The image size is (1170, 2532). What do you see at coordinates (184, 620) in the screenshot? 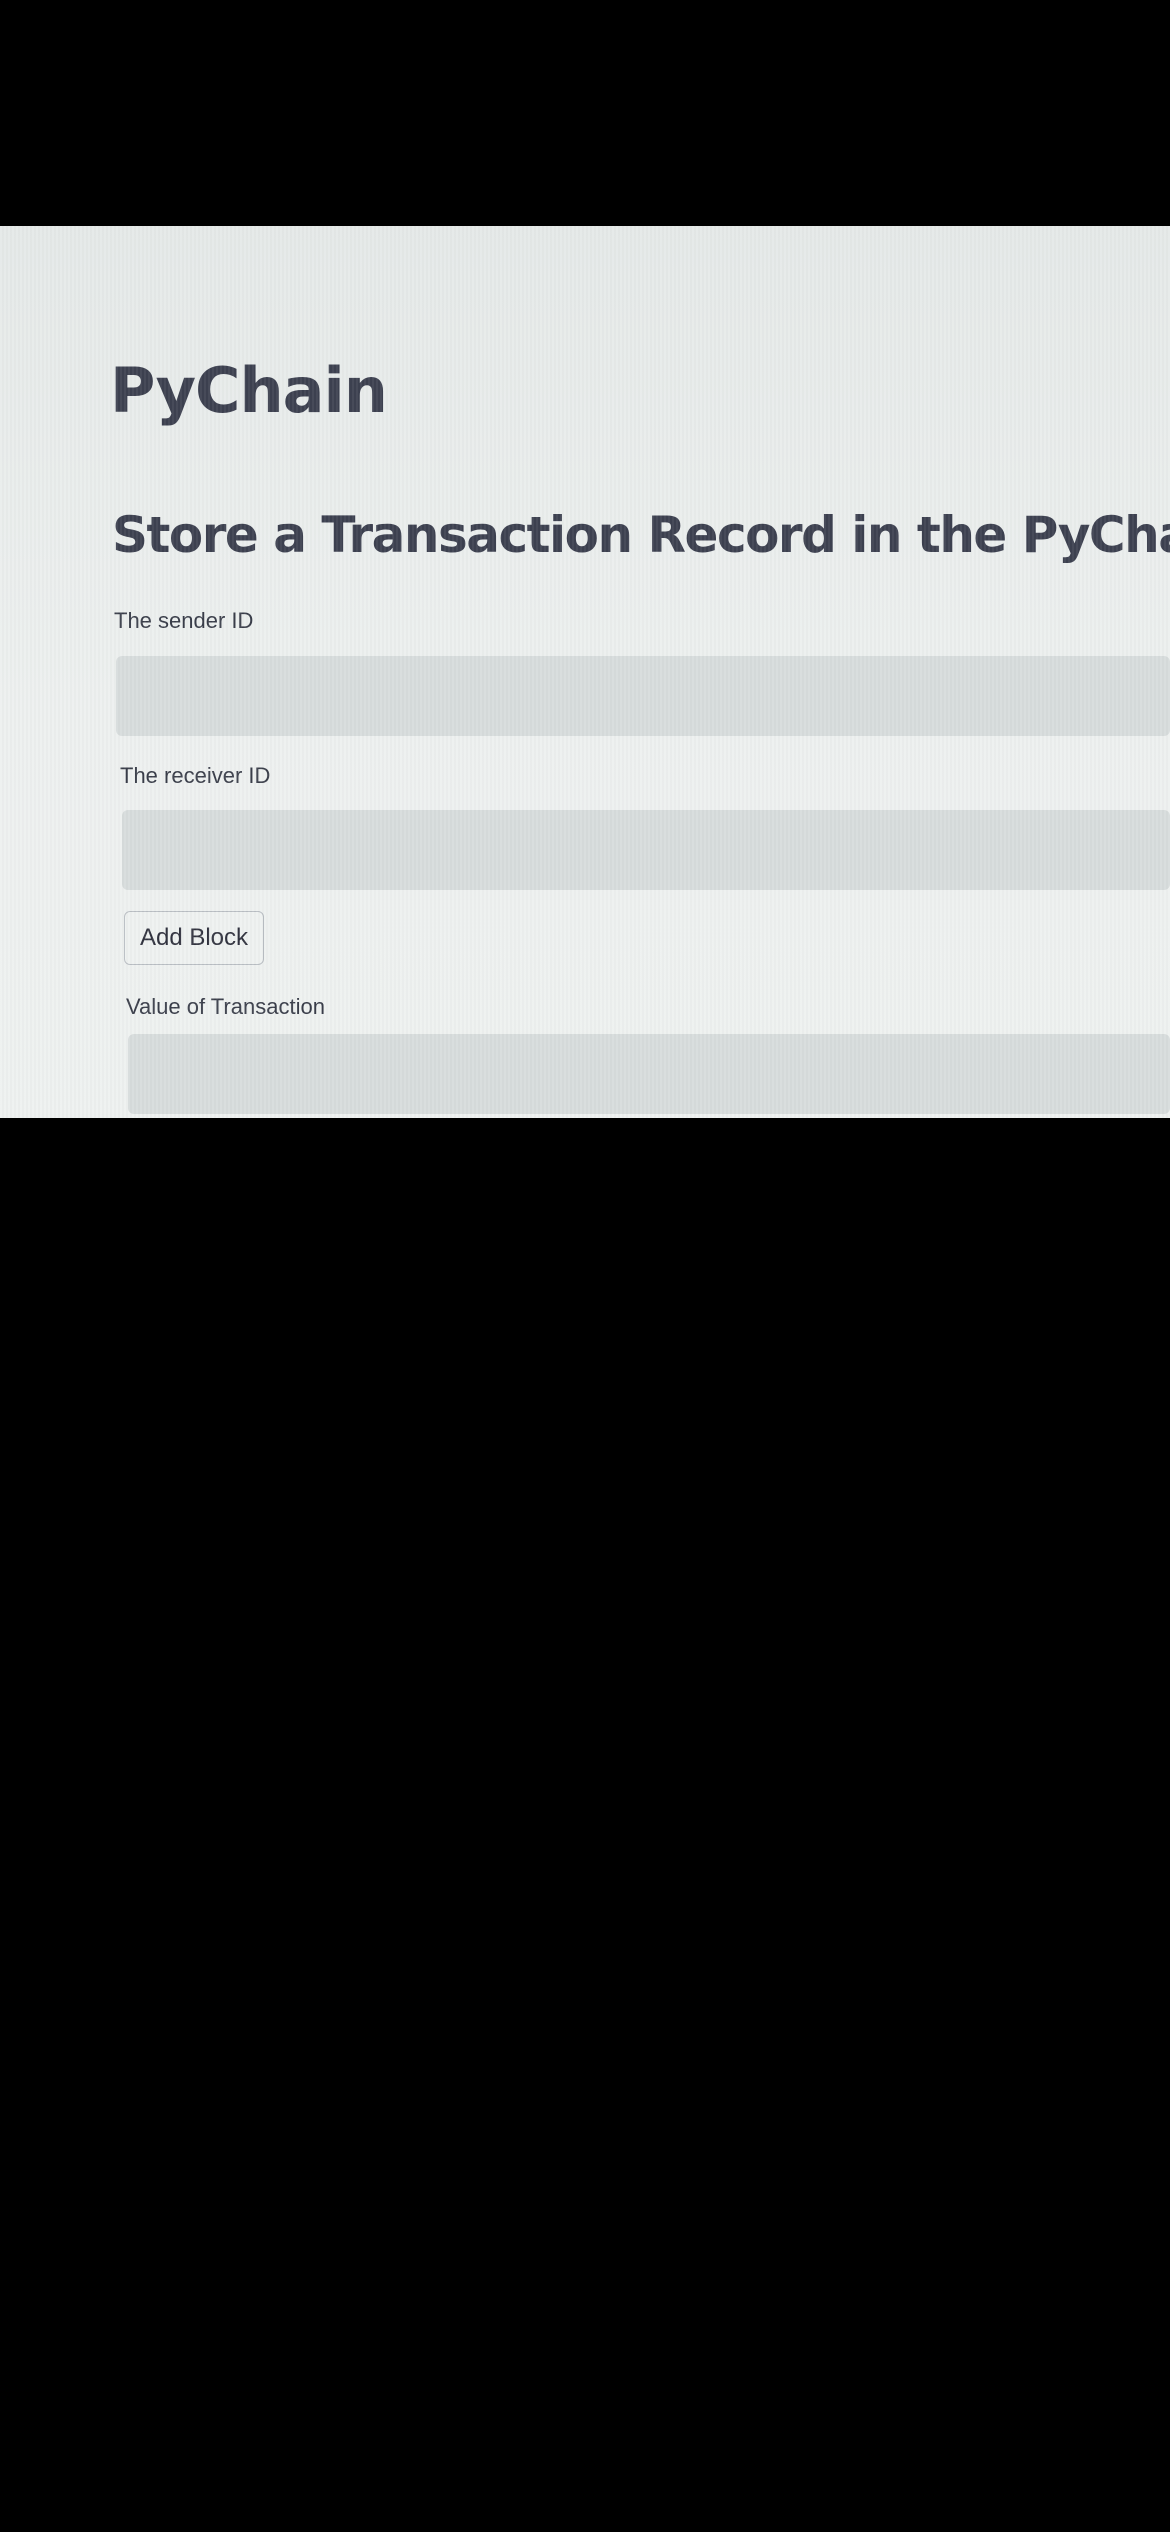
I see `sender-id-label: The sender ID` at bounding box center [184, 620].